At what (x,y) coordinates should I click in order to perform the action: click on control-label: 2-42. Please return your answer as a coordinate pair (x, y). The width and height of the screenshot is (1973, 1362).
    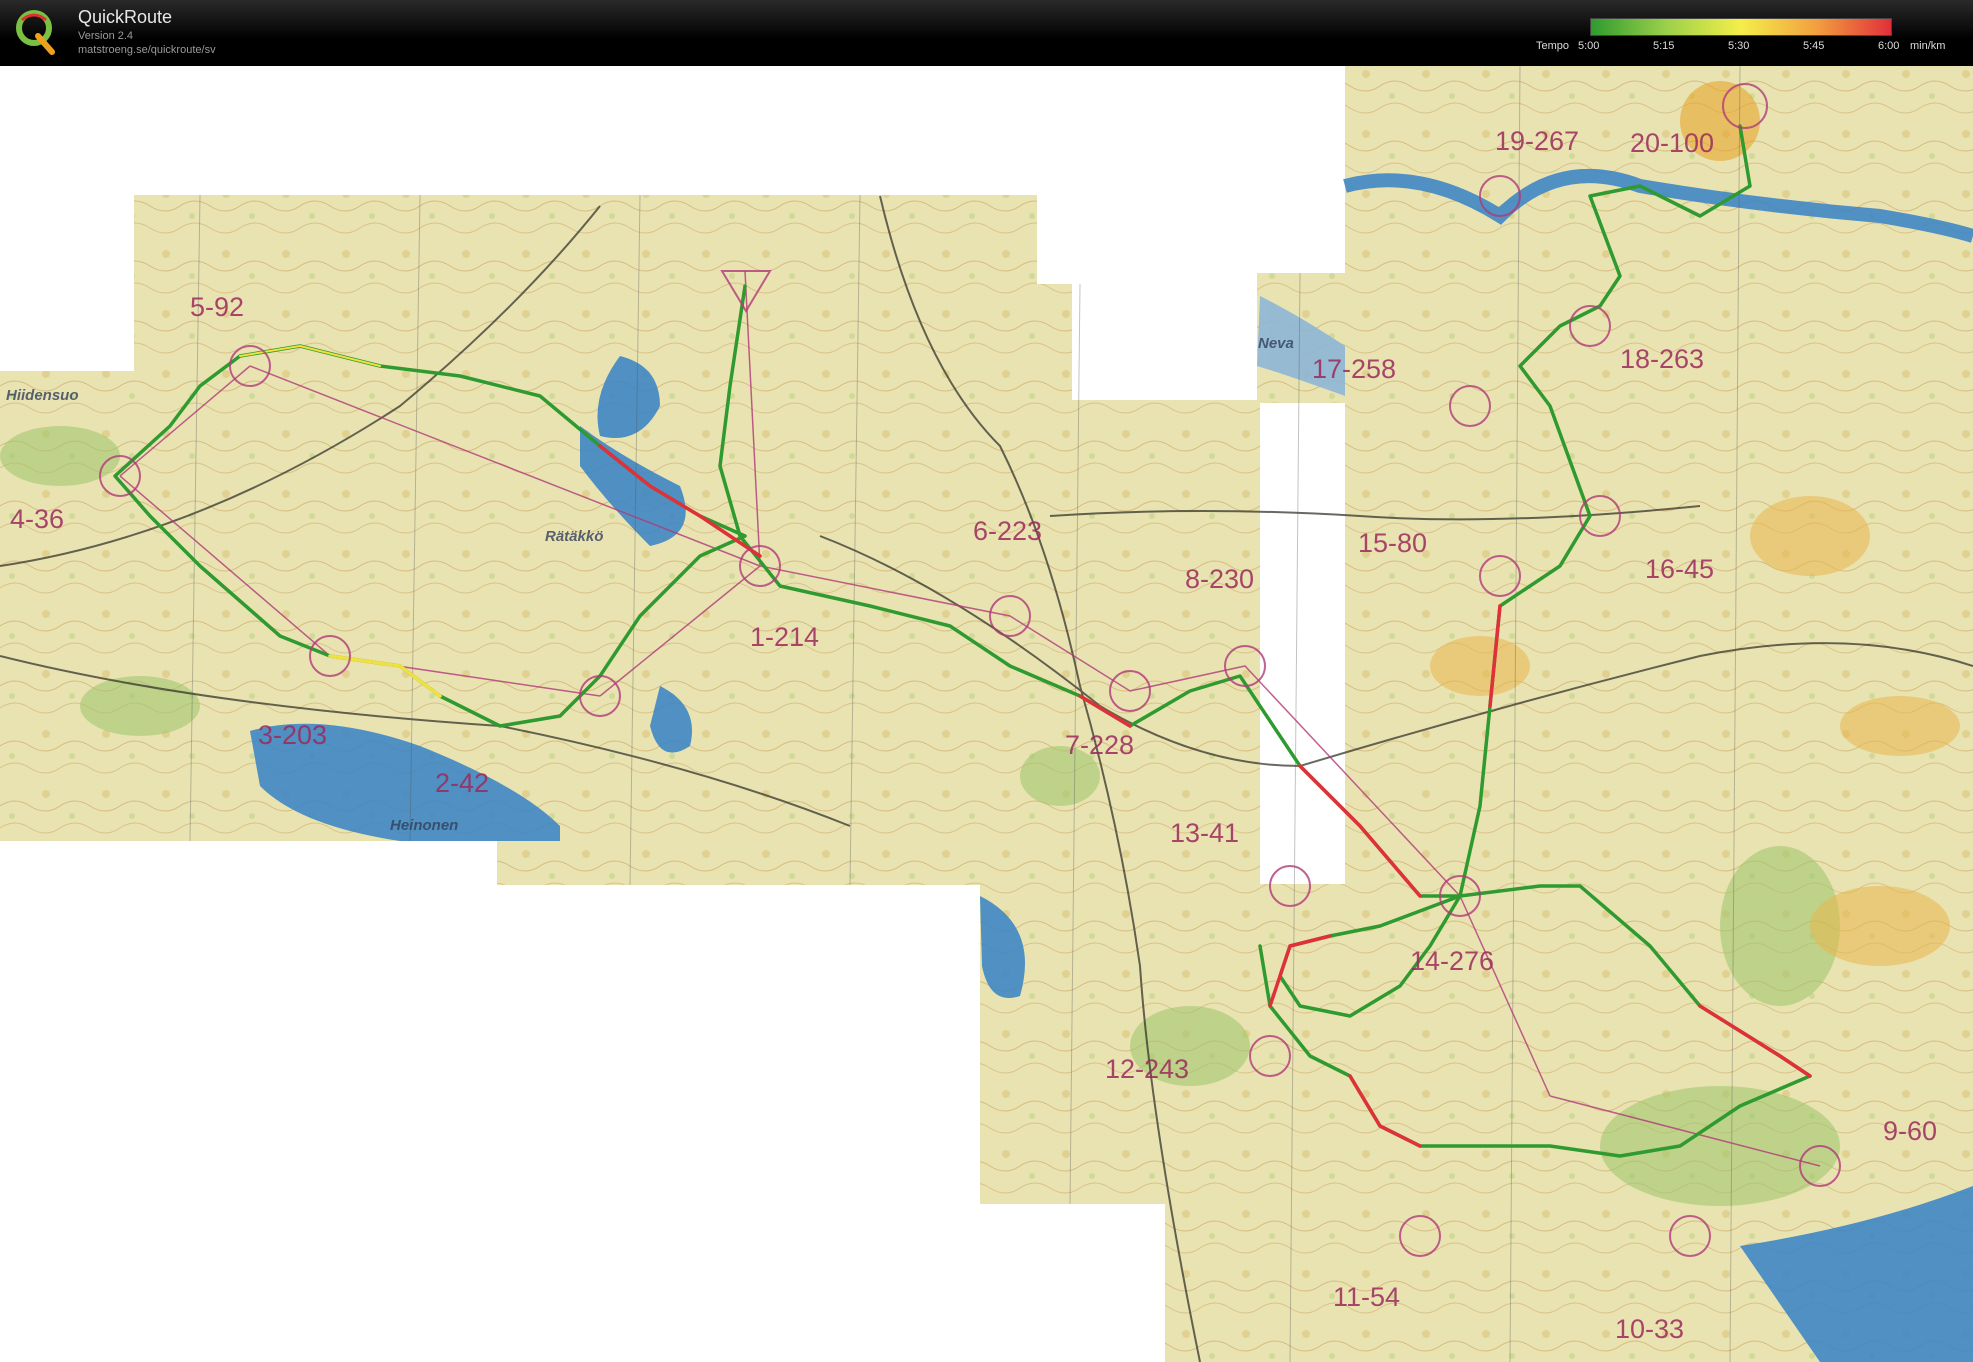
    Looking at the image, I should click on (462, 783).